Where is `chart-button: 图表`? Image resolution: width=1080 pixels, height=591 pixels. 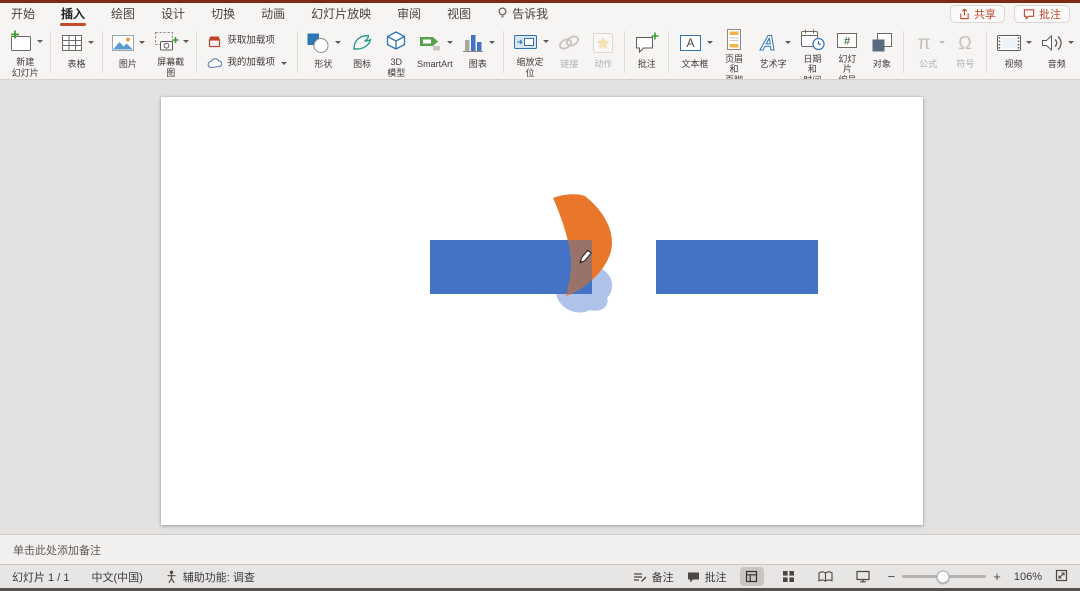 chart-button: 图表 is located at coordinates (478, 52).